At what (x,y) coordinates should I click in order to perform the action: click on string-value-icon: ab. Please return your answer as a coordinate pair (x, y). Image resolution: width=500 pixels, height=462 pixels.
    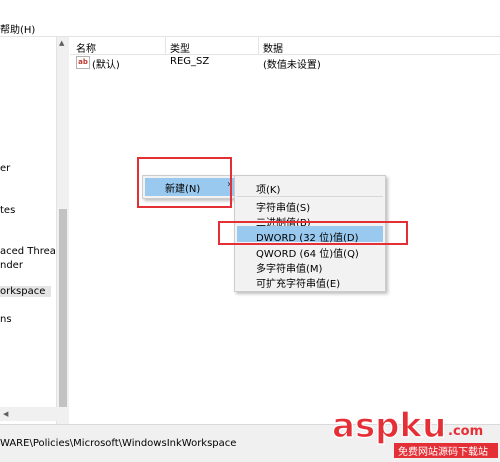
    Looking at the image, I should click on (83, 62).